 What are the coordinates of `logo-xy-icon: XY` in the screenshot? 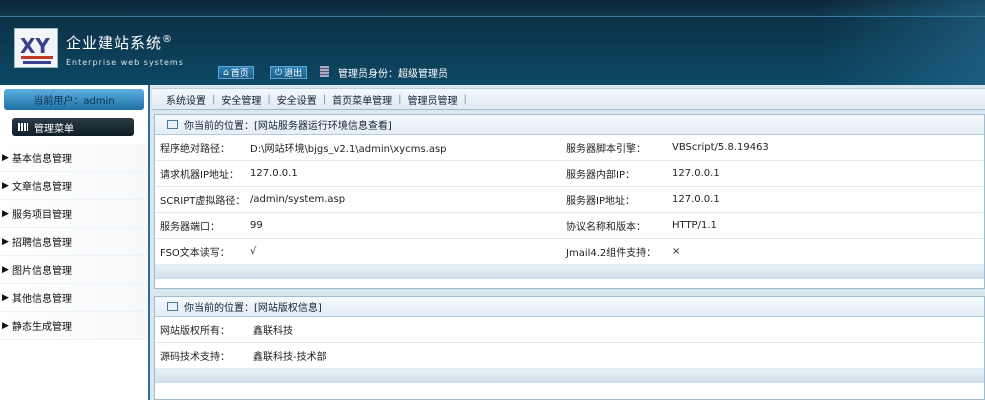 It's located at (36, 49).